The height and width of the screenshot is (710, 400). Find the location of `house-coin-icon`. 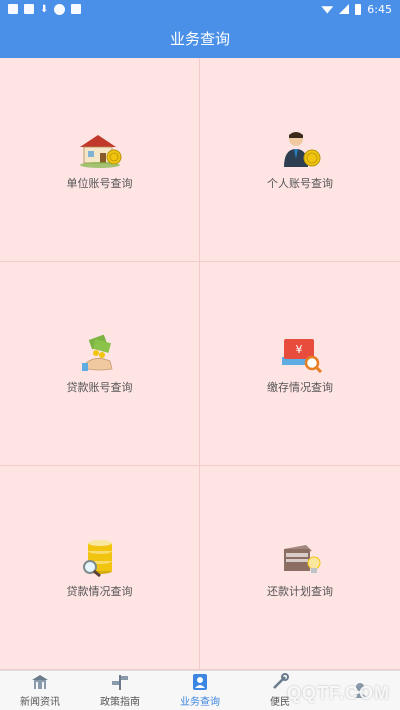

house-coin-icon is located at coordinates (100, 151).